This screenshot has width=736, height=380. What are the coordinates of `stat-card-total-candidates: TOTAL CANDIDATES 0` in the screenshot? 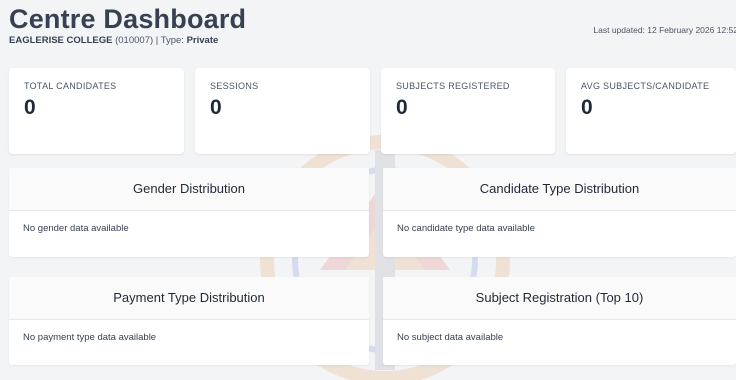 It's located at (96, 111).